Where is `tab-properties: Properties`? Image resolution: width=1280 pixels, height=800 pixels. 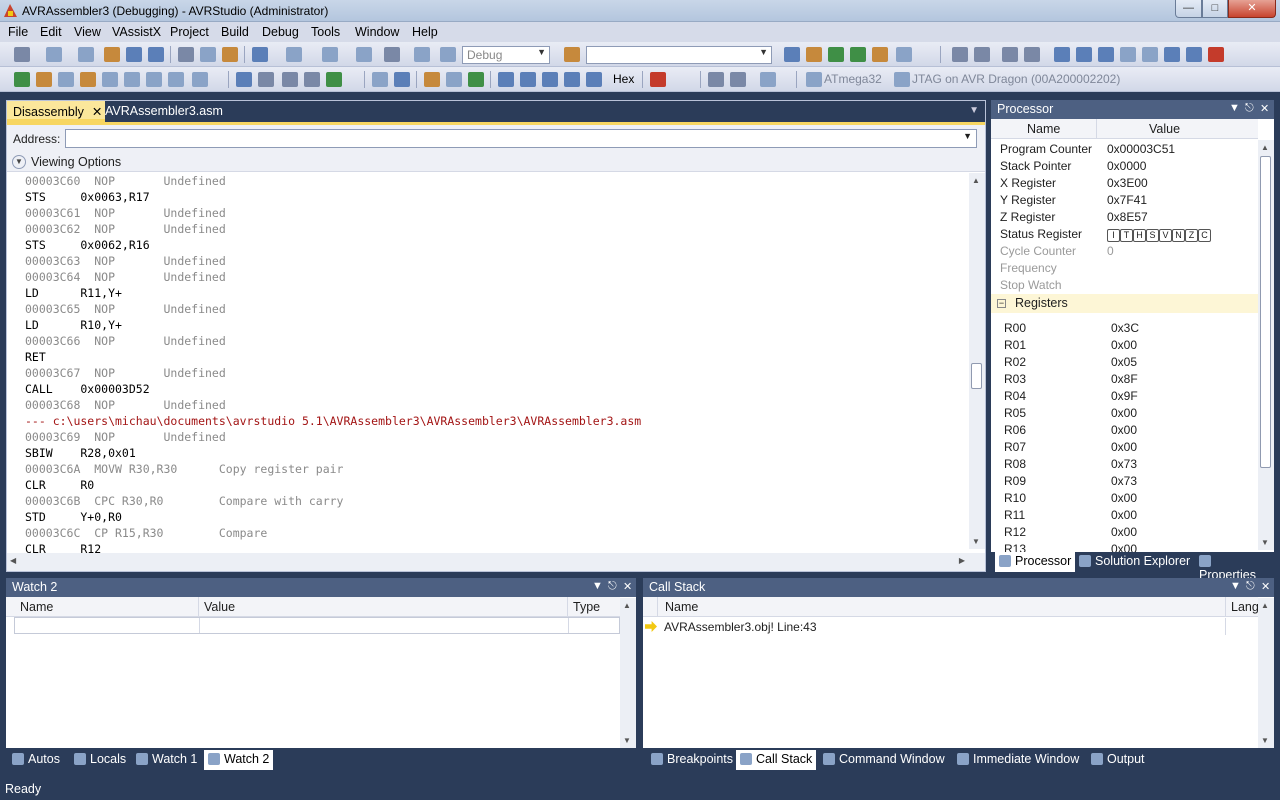
tab-properties: Properties is located at coordinates (1234, 567).